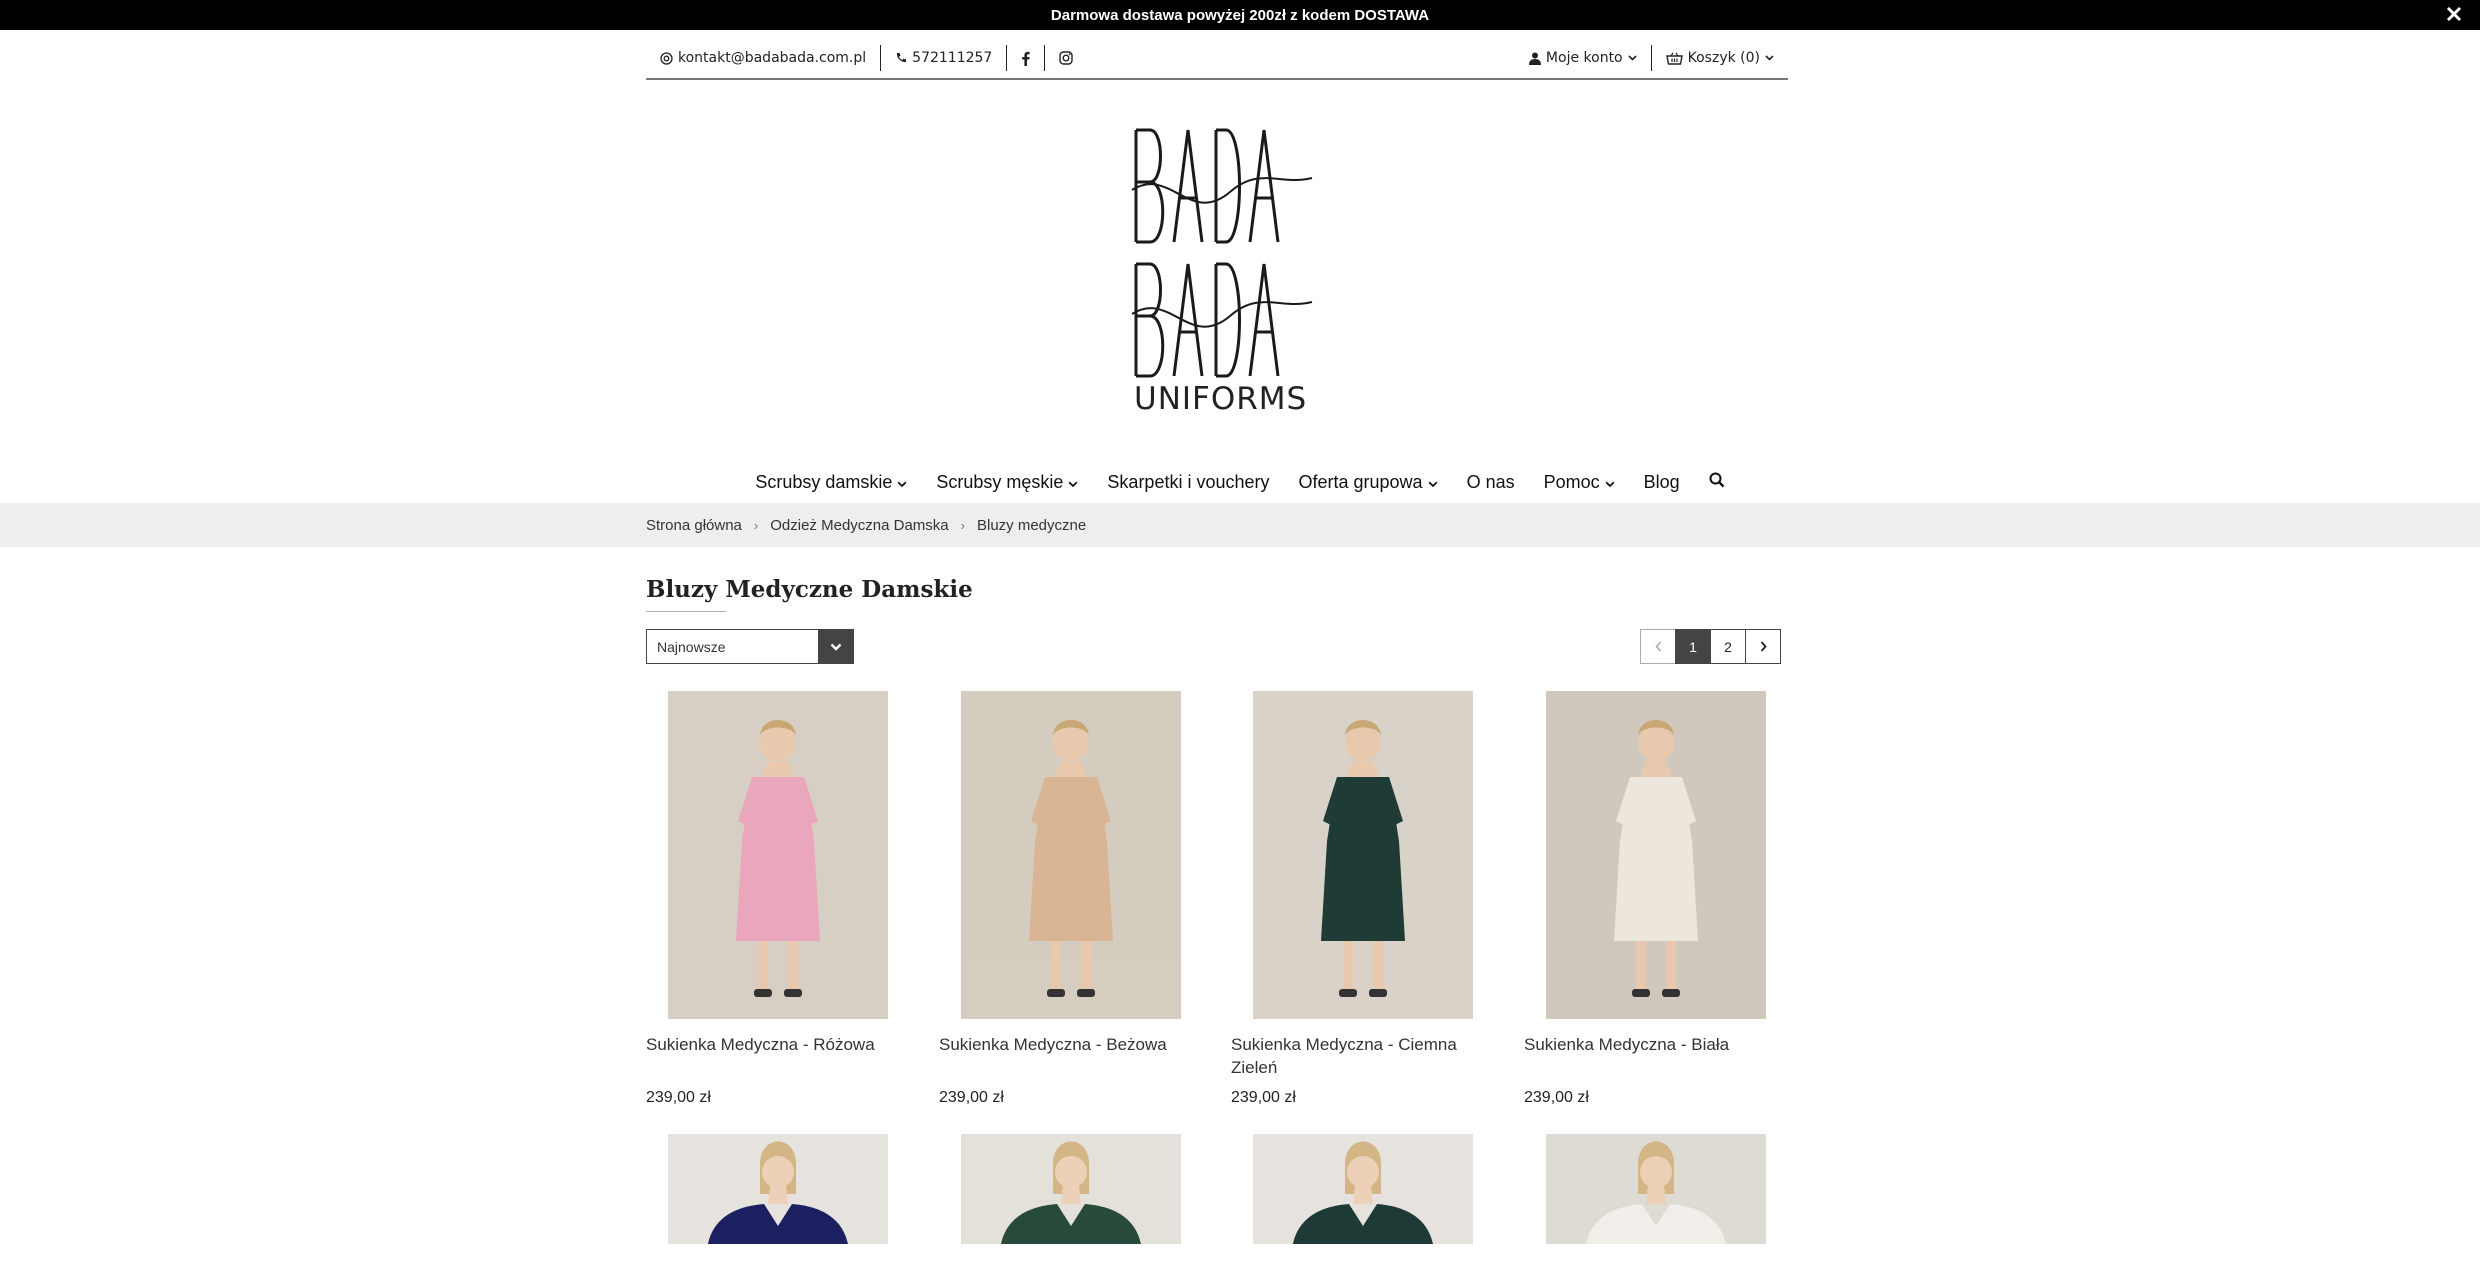 The height and width of the screenshot is (1280, 2480). I want to click on product-card: Sukienka Medyczna - Biała 239,00 zł, so click(1659, 901).